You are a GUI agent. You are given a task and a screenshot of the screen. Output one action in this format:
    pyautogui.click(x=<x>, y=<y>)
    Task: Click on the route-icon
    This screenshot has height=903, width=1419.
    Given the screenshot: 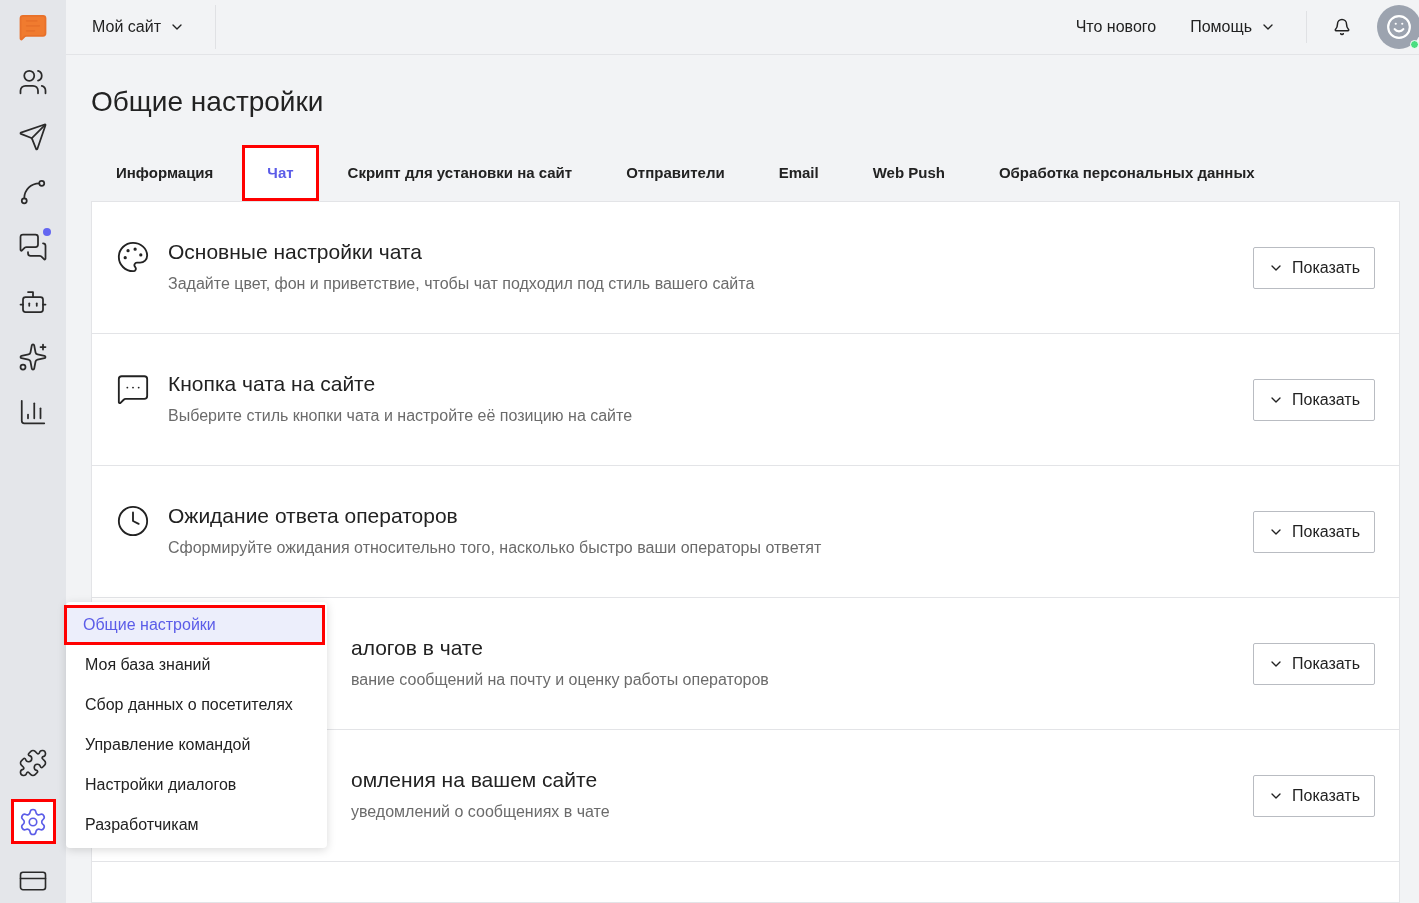 What is the action you would take?
    pyautogui.click(x=33, y=192)
    